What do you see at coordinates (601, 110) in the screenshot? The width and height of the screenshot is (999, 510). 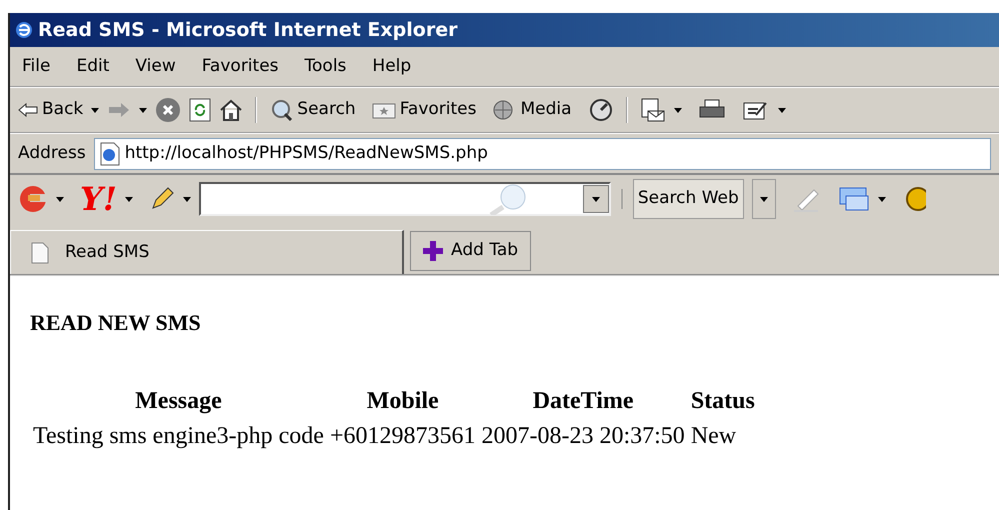 I see `clock-icon` at bounding box center [601, 110].